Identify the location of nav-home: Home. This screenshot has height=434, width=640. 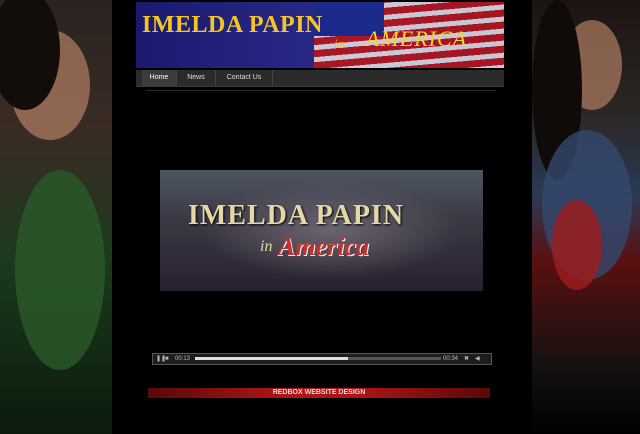
(159, 78).